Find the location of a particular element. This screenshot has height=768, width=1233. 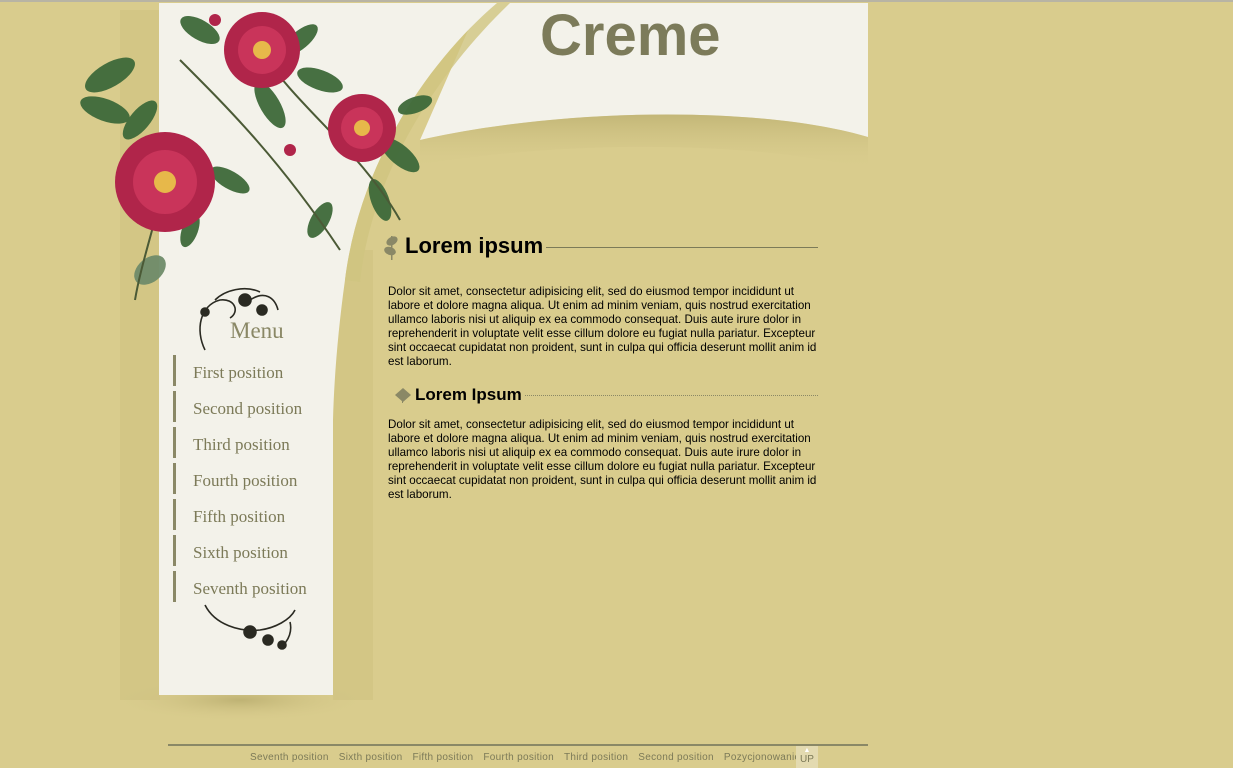

menu-item-fourth: Fourth position is located at coordinates (253, 478).